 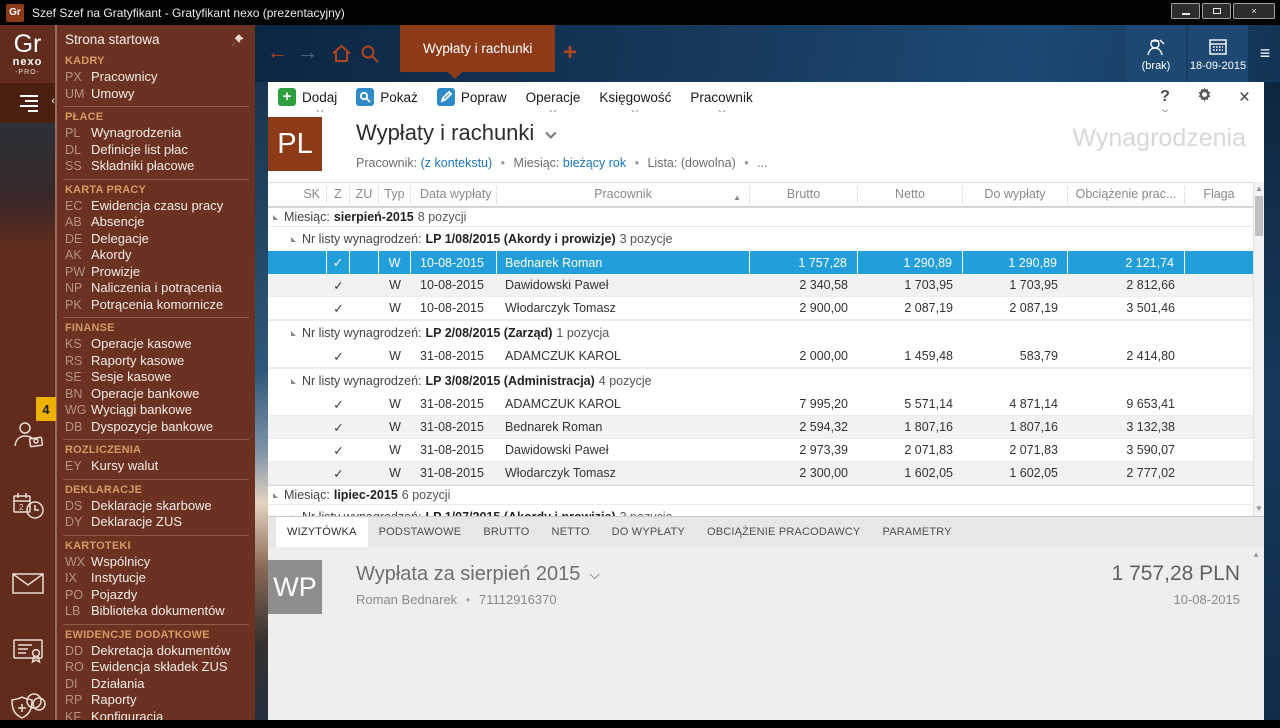 What do you see at coordinates (369, 53) in the screenshot?
I see `search-icon` at bounding box center [369, 53].